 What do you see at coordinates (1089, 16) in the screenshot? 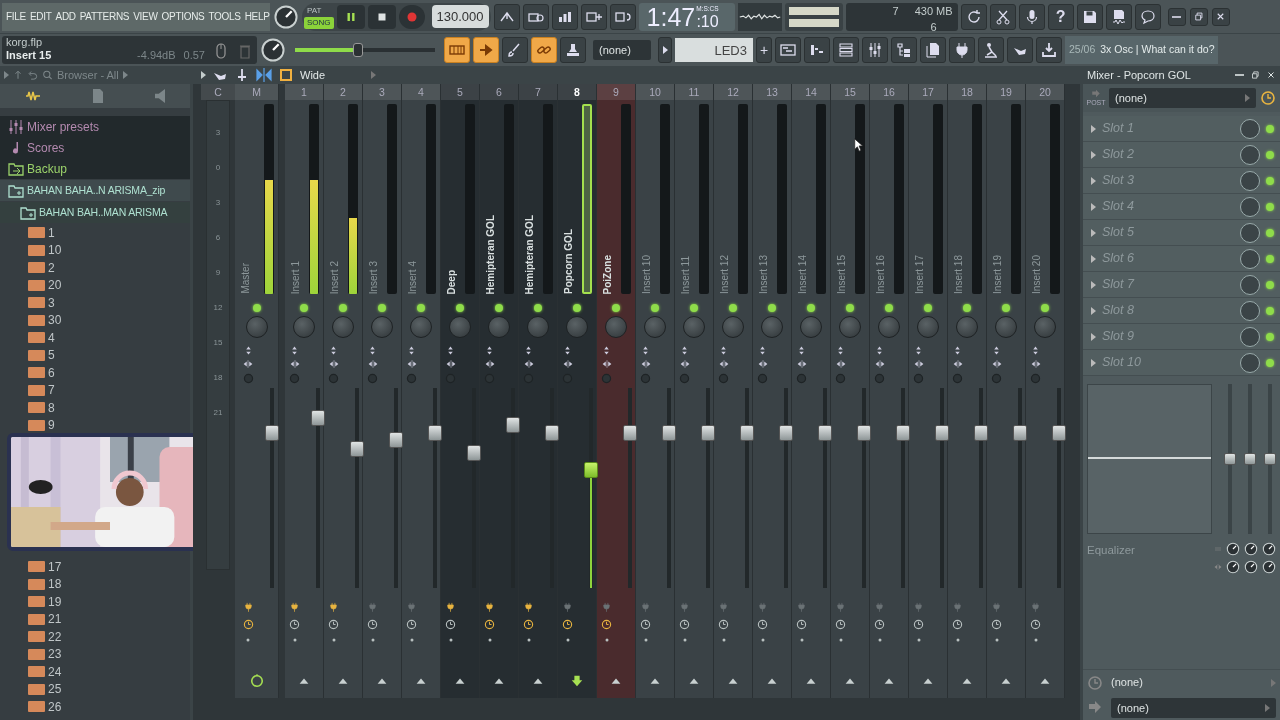
I see `save-button` at bounding box center [1089, 16].